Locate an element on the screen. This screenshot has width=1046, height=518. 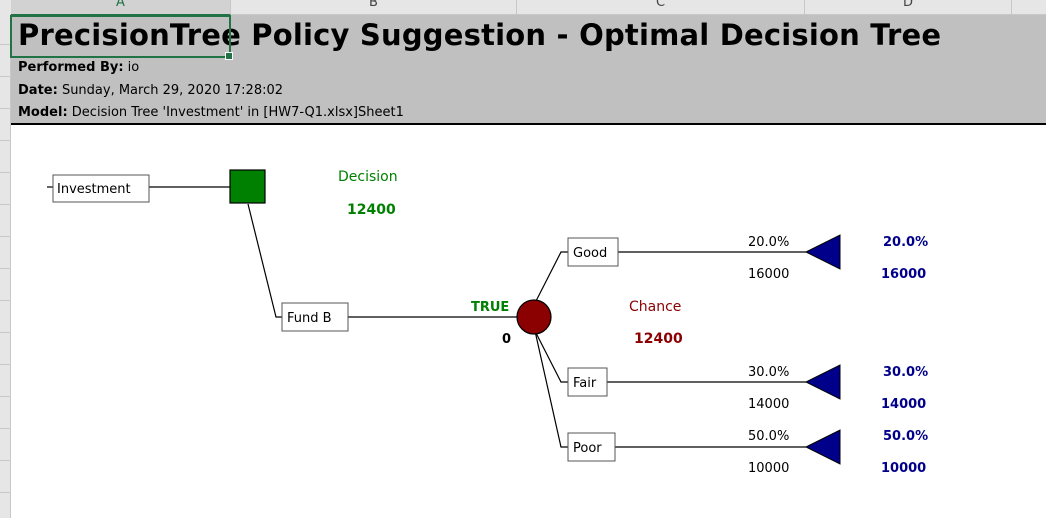
outcome-poor-label: Poor is located at coordinates (587, 448).